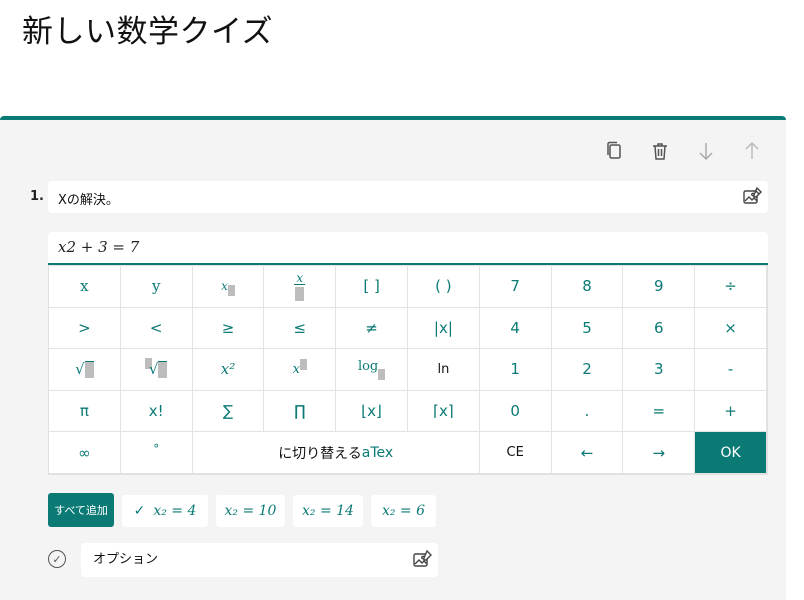 This screenshot has height=600, width=804. I want to click on key-square: x², so click(228, 370).